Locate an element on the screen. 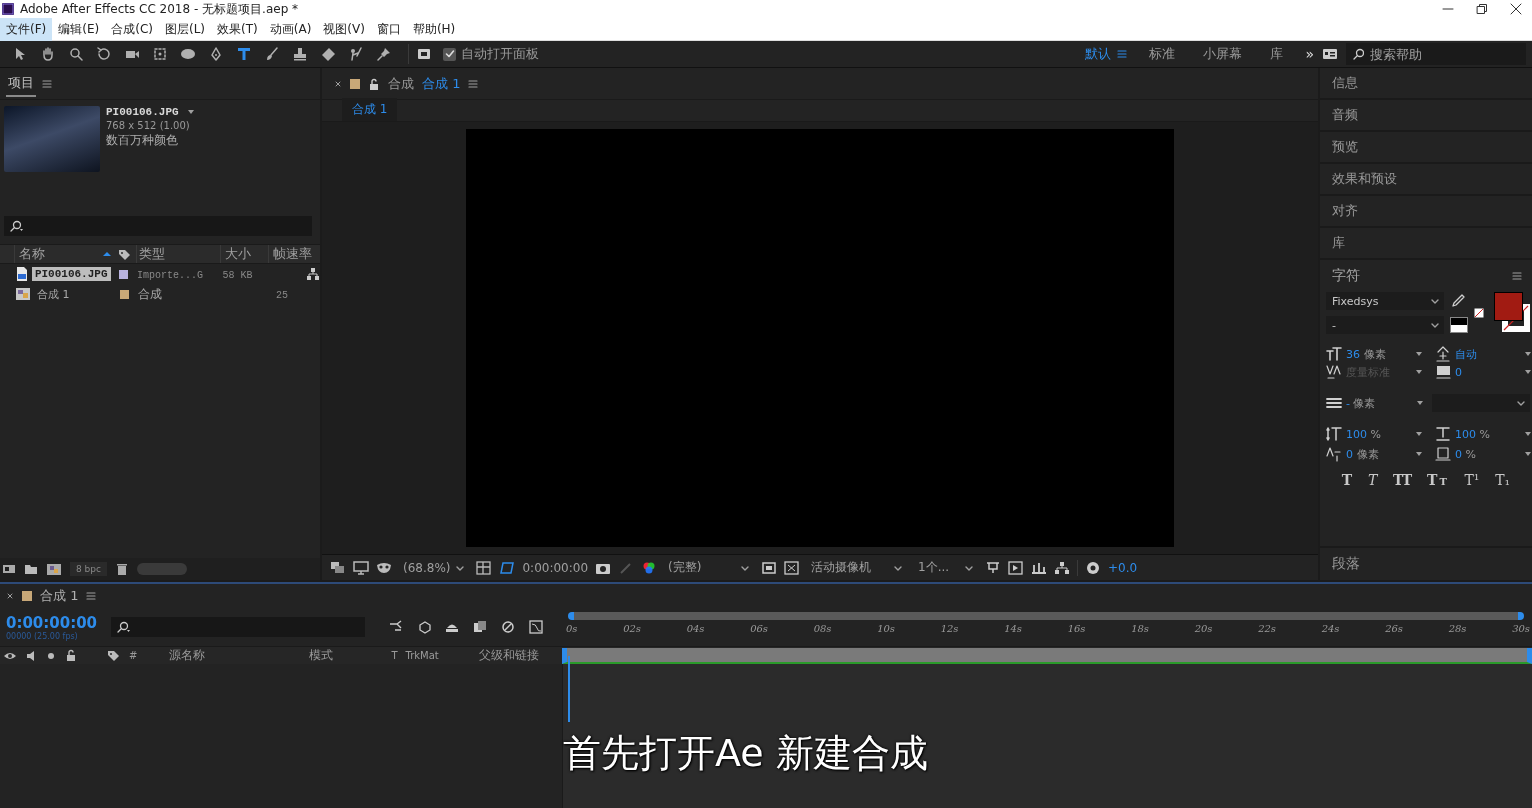 The height and width of the screenshot is (808, 1532). menu-item: 效果(T) is located at coordinates (237, 29).